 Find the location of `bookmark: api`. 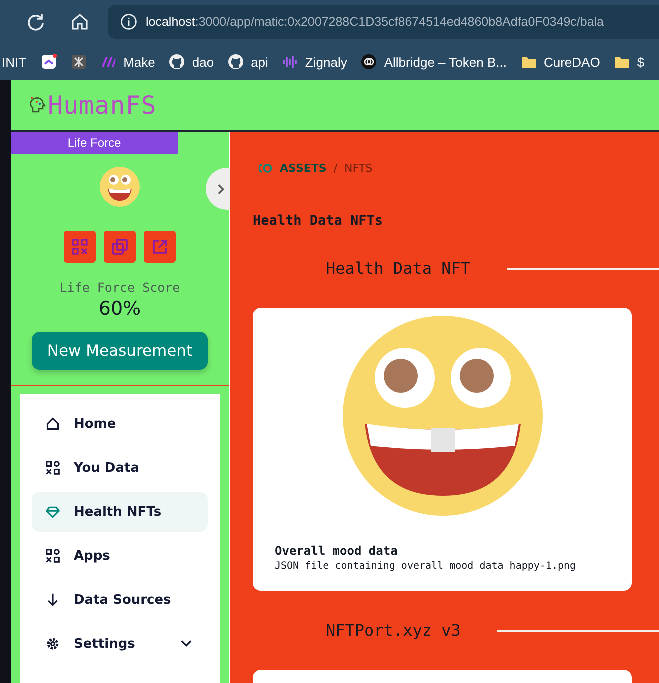

bookmark: api is located at coordinates (248, 62).